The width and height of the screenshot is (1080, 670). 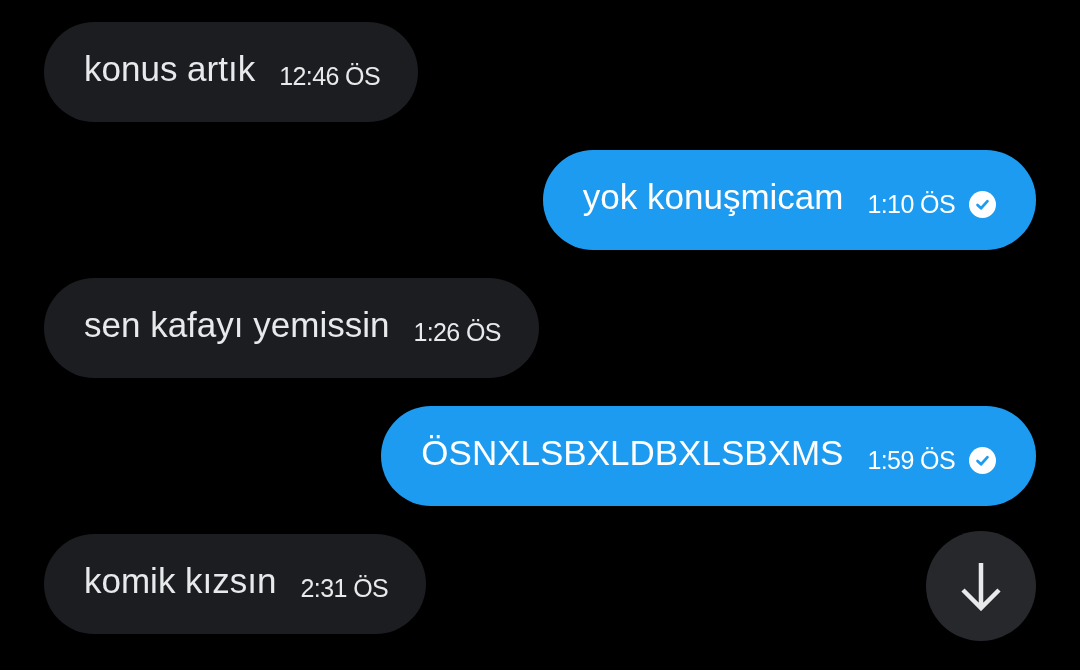 I want to click on down-arrow-icon, so click(x=981, y=586).